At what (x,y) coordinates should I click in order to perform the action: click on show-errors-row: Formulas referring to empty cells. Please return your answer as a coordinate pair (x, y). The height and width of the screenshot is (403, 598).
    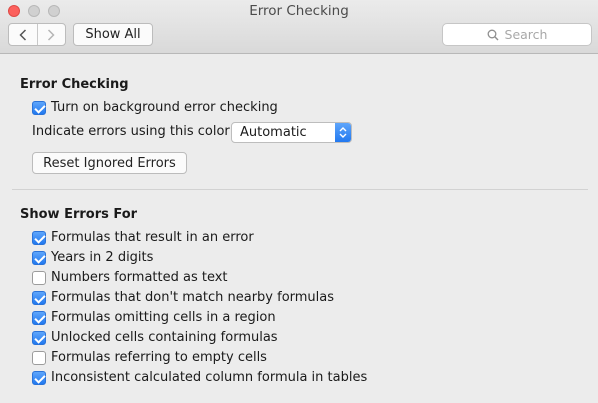
    Looking at the image, I should click on (149, 357).